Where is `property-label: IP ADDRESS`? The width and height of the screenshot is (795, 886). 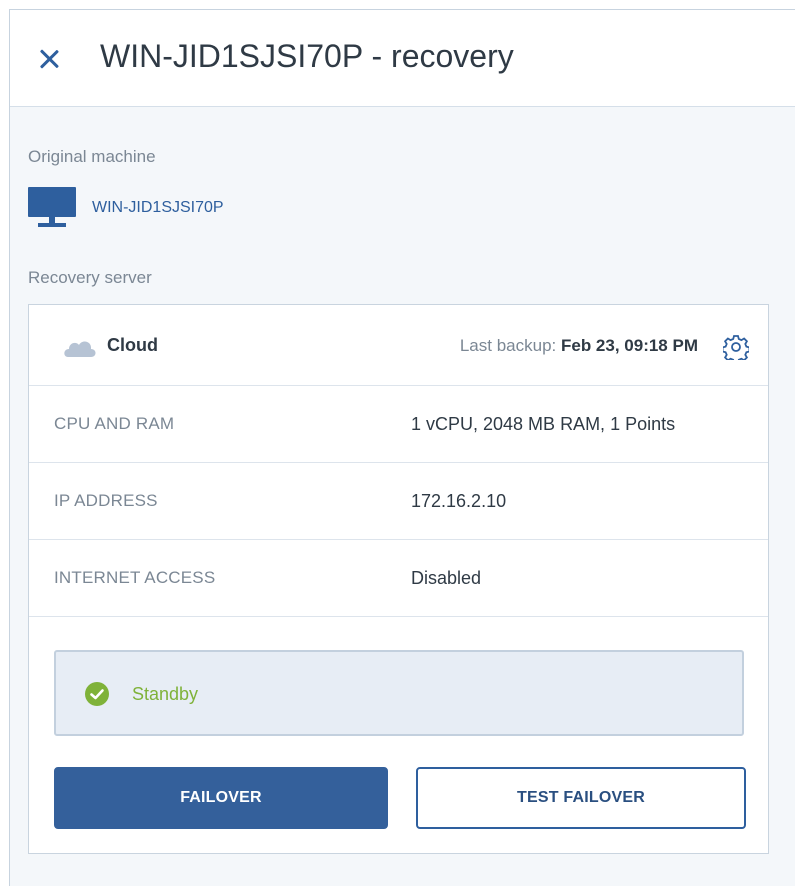 property-label: IP ADDRESS is located at coordinates (106, 500).